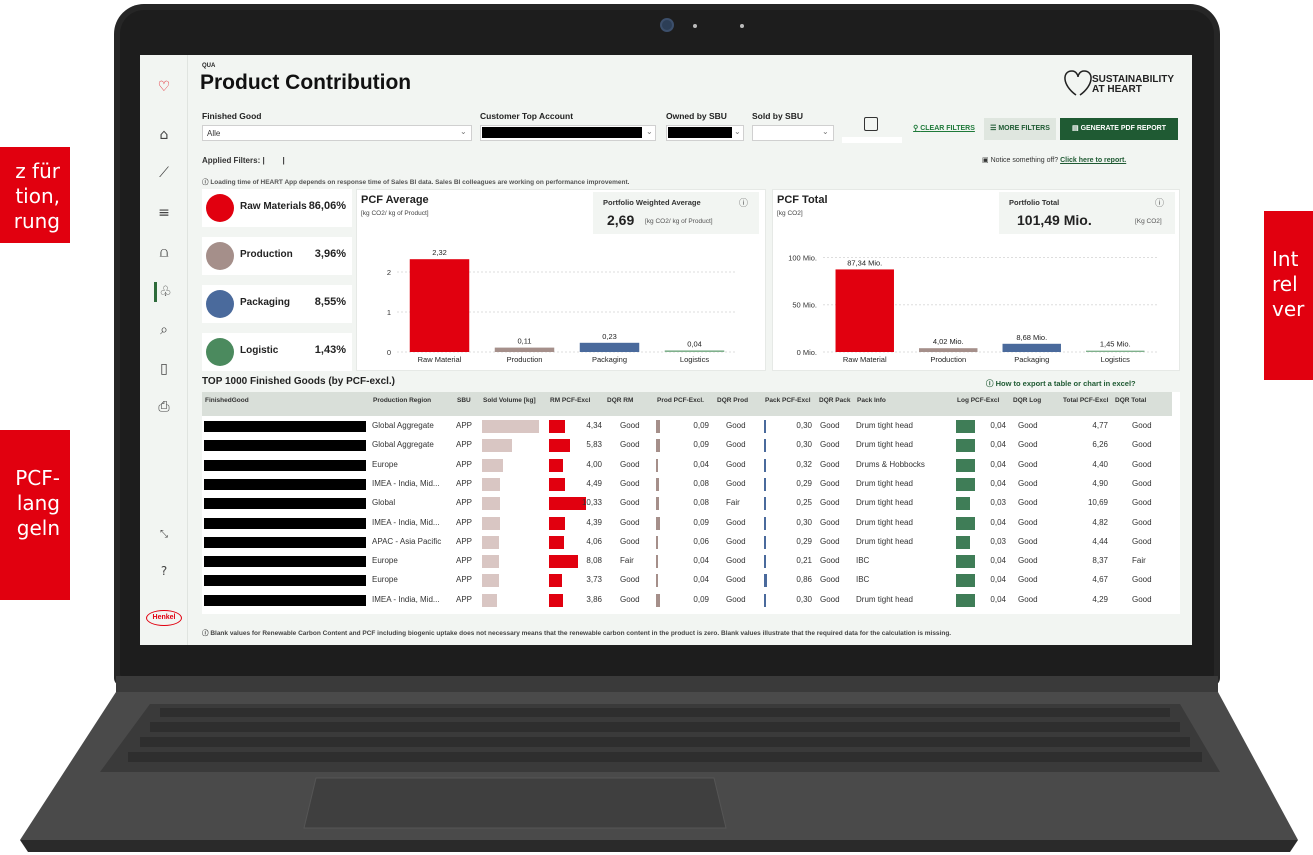 The height and width of the screenshot is (855, 1313). What do you see at coordinates (36, 221) in the screenshot?
I see `callout-line: rung` at bounding box center [36, 221].